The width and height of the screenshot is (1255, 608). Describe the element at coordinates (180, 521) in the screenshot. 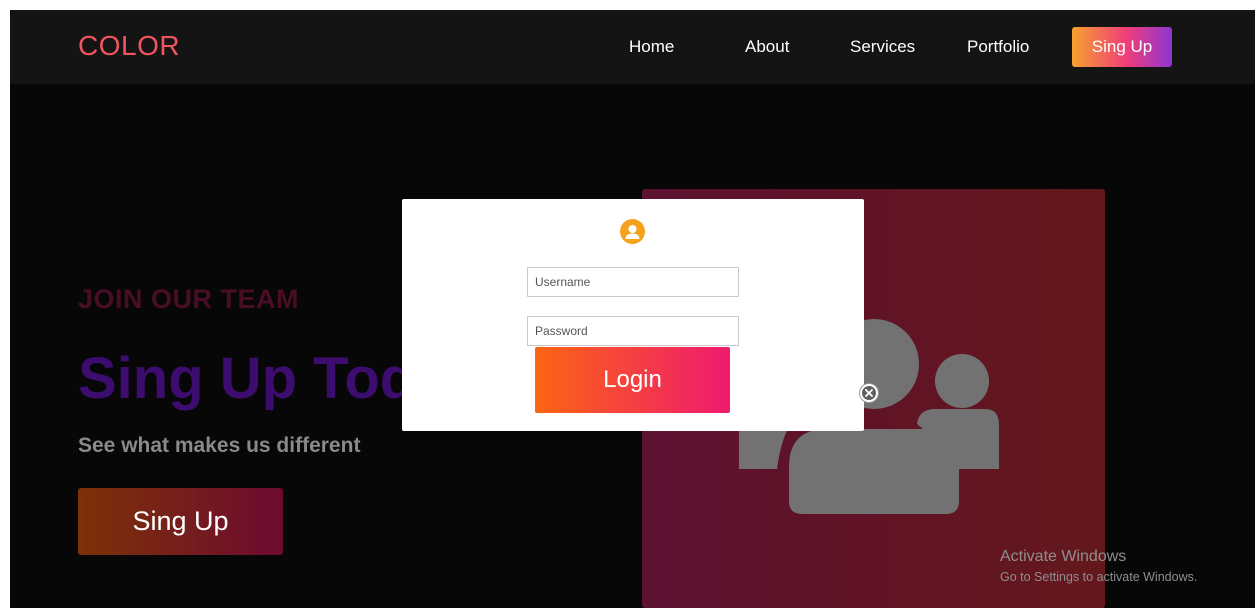

I see `hero-signup-button: Sing Up` at that location.